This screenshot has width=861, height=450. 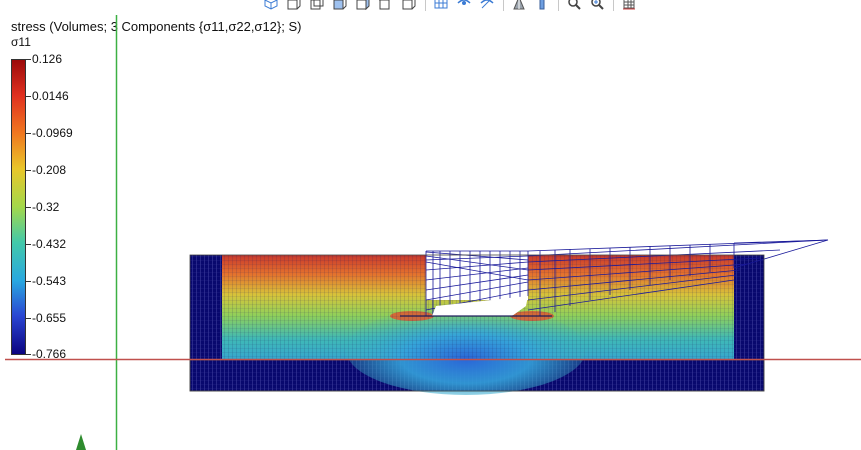 What do you see at coordinates (81, 442) in the screenshot?
I see `axis-triad-icon` at bounding box center [81, 442].